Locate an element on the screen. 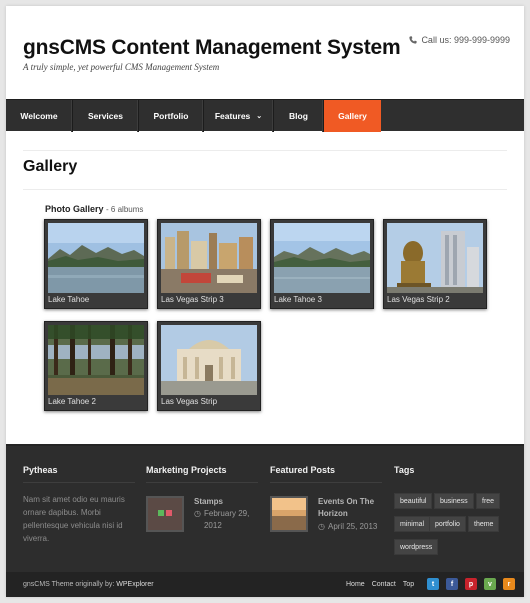 The image size is (530, 603). call-us: Call us: 999-999-9999 is located at coordinates (459, 40).